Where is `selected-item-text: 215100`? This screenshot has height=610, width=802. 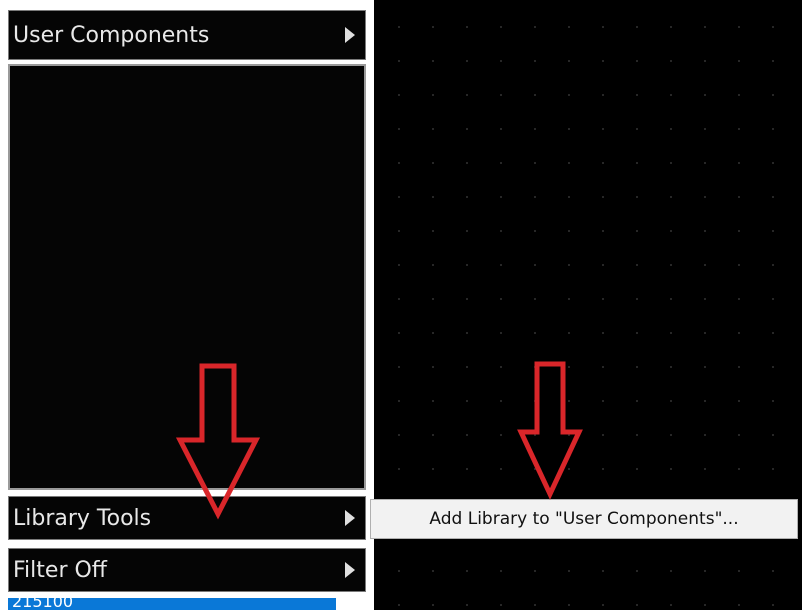 selected-item-text: 215100 is located at coordinates (43, 604).